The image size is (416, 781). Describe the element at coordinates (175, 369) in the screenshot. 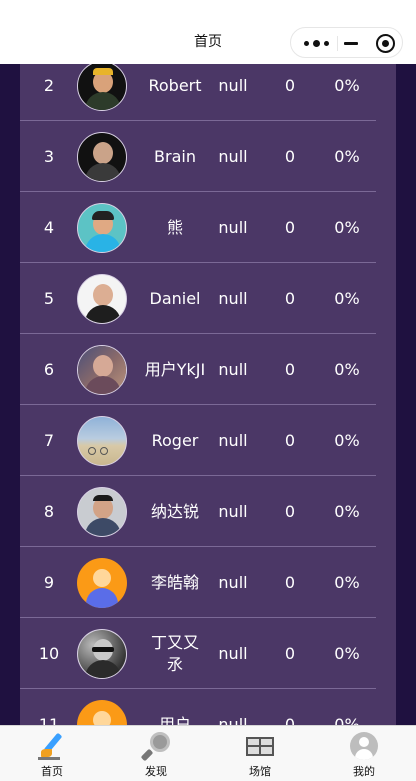

I see `player-name: 用户YkJI` at that location.